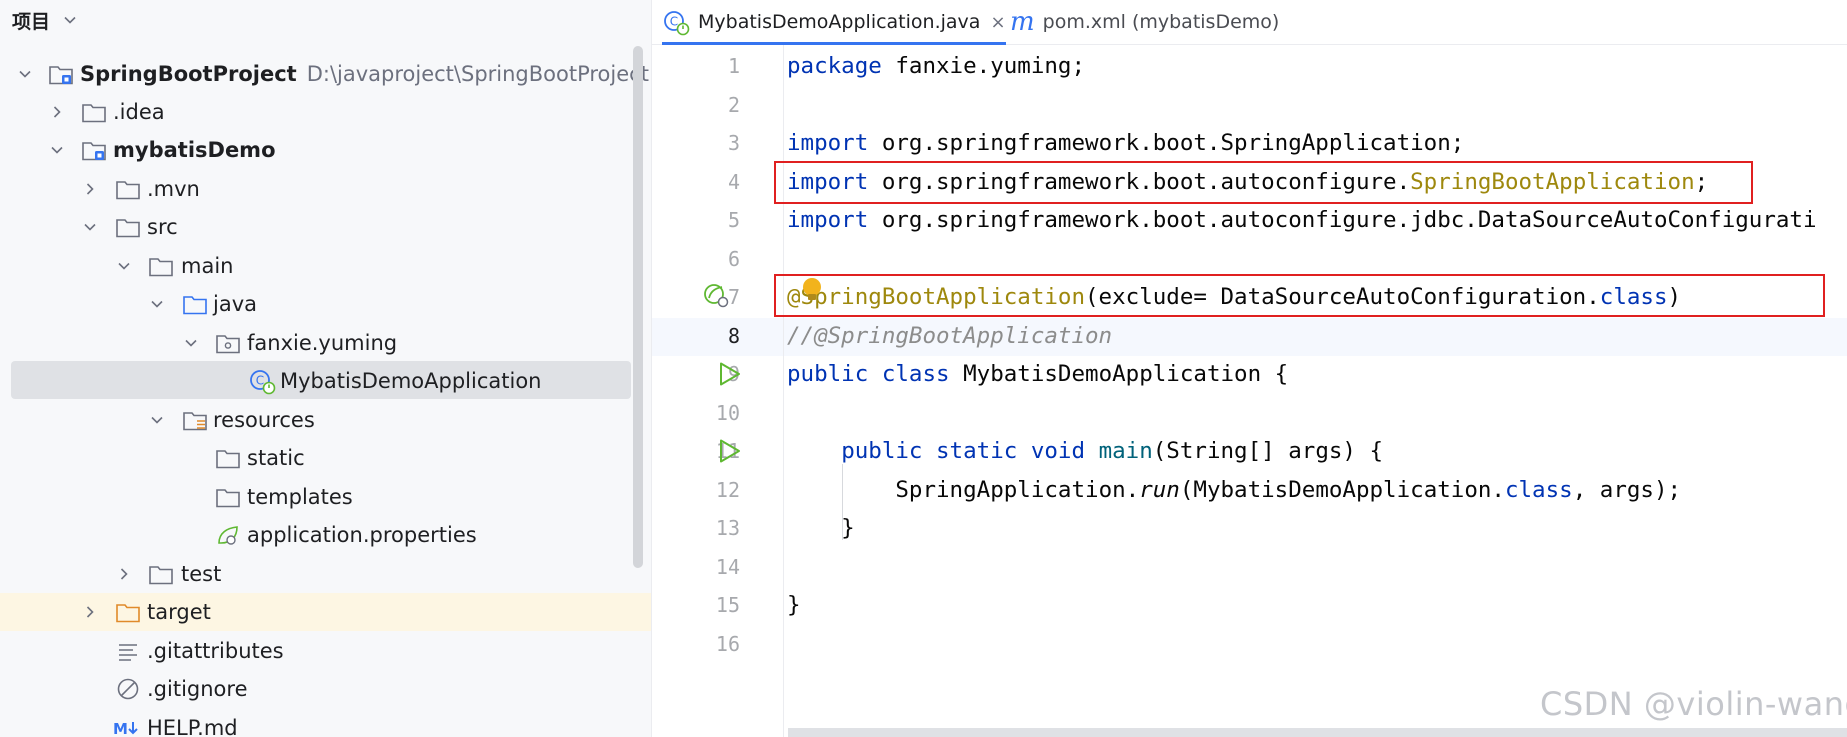 The image size is (1847, 737). Describe the element at coordinates (128, 689) in the screenshot. I see `ignore-file-icon` at that location.